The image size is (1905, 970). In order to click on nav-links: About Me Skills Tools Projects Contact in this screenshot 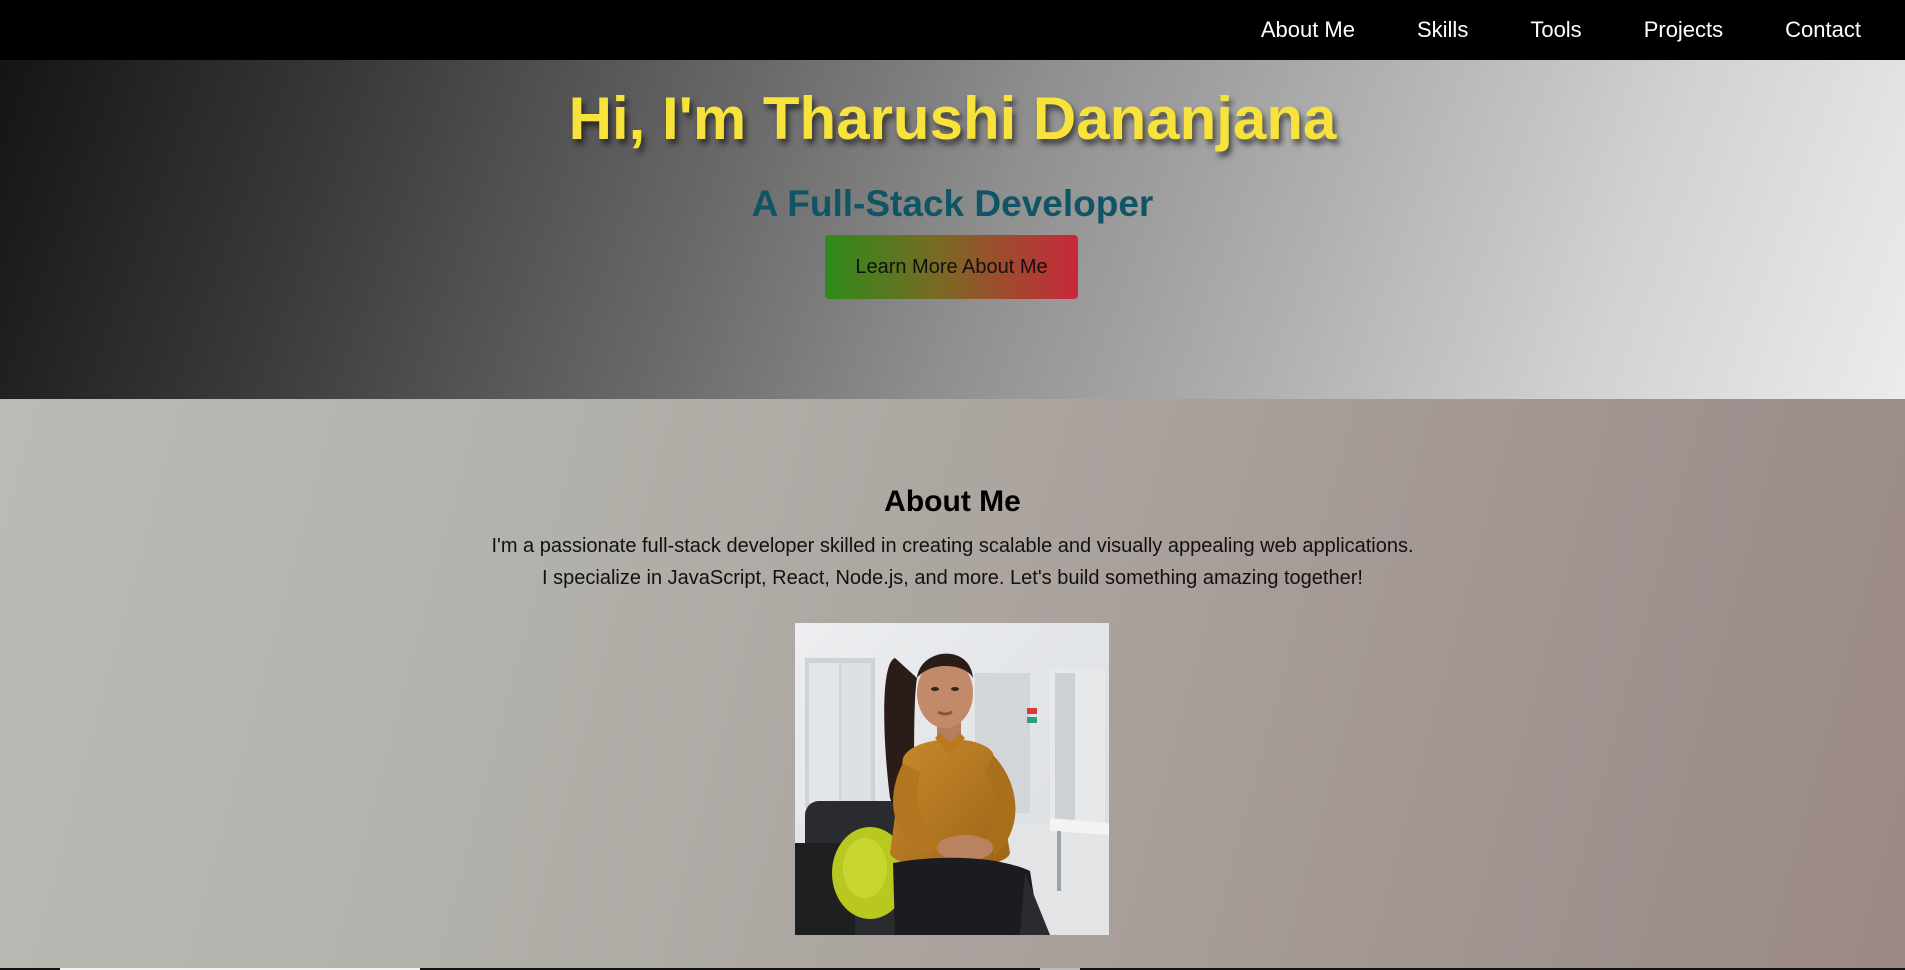, I will do `click(1530, 30)`.